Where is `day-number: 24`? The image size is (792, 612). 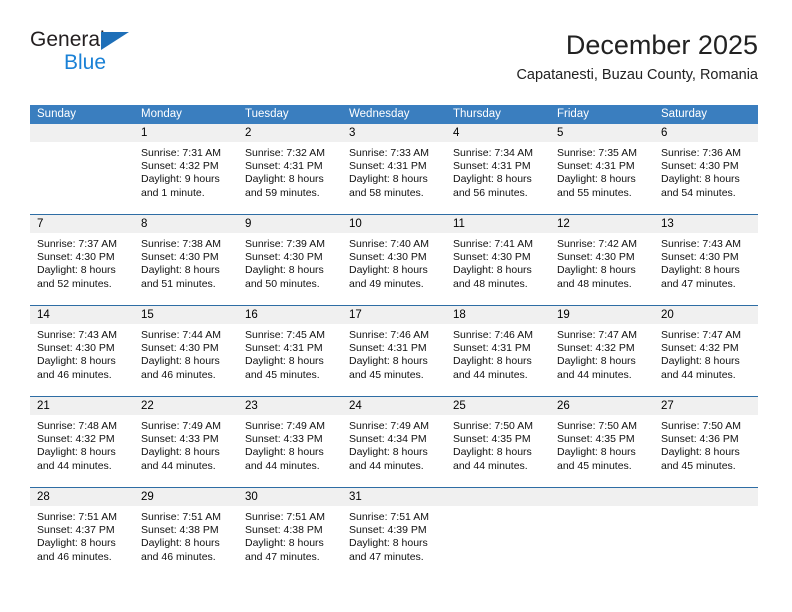 day-number: 24 is located at coordinates (394, 406).